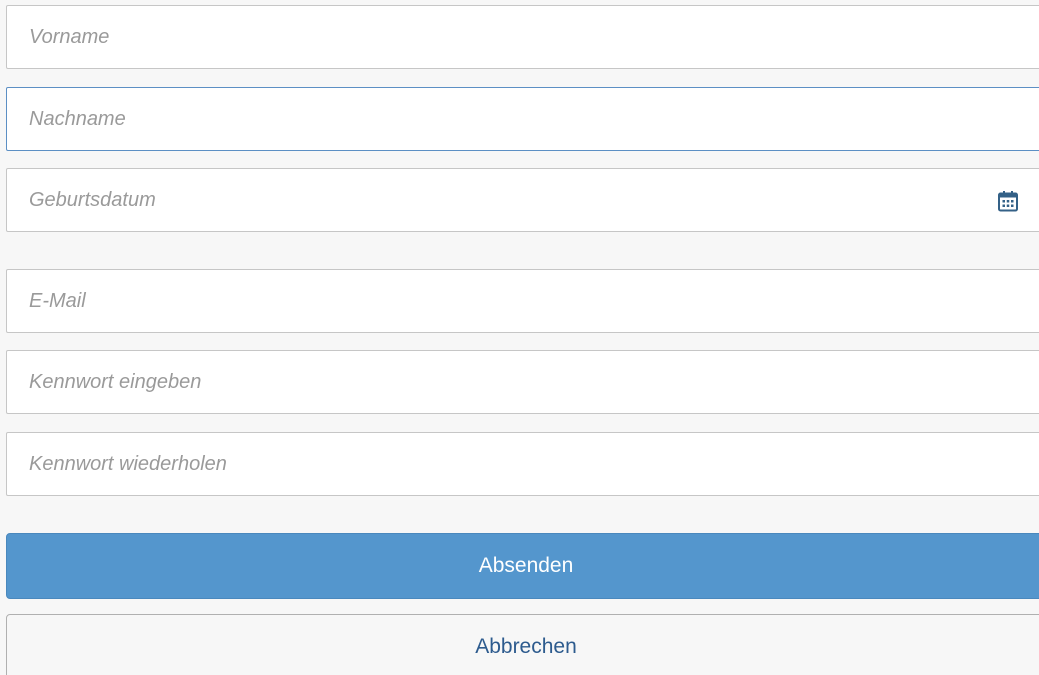  I want to click on birthdate-input, so click(502, 200).